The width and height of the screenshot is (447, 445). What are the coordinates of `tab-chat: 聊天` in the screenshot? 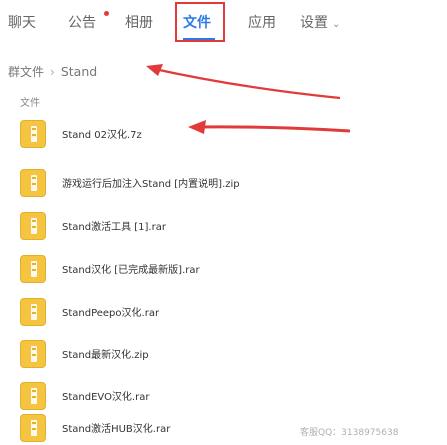 It's located at (22, 23).